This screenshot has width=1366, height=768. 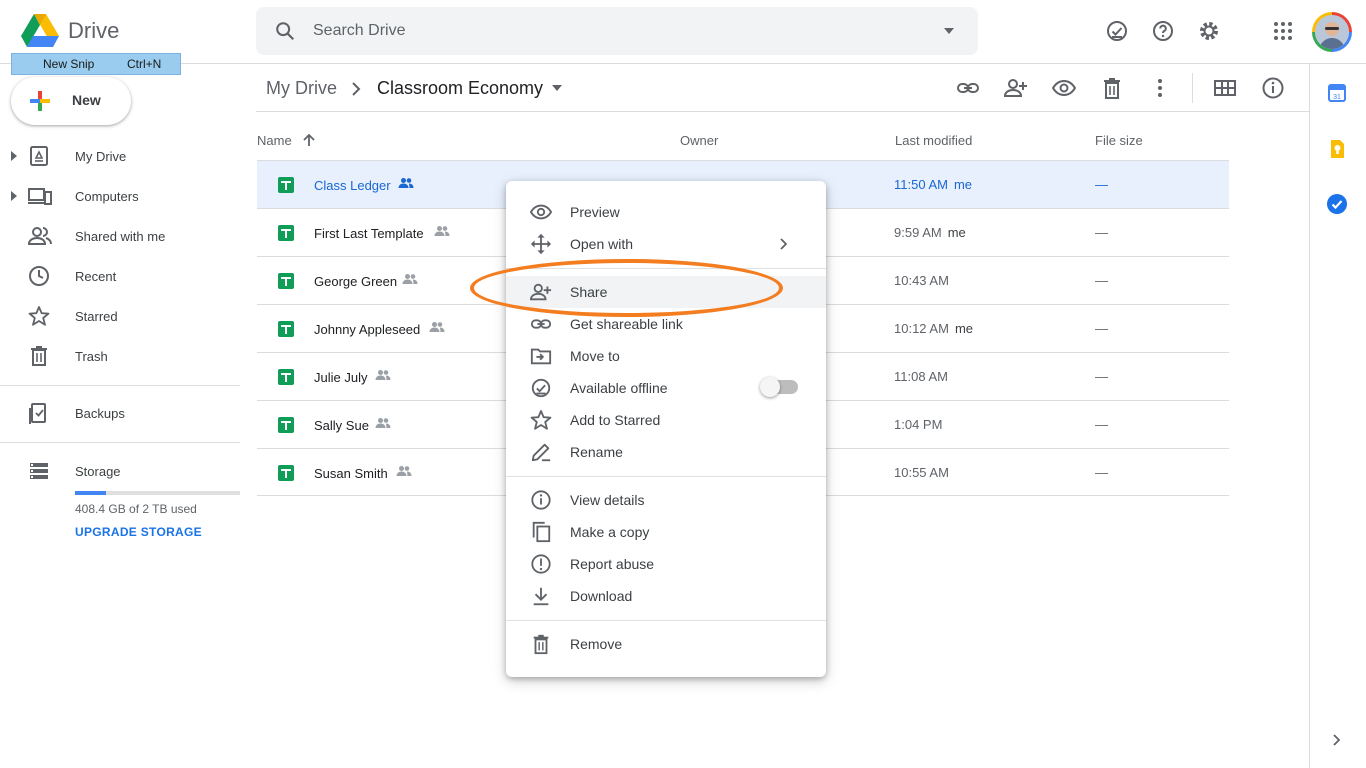 I want to click on breadcrumb-current: Classroom Economy, so click(x=460, y=88).